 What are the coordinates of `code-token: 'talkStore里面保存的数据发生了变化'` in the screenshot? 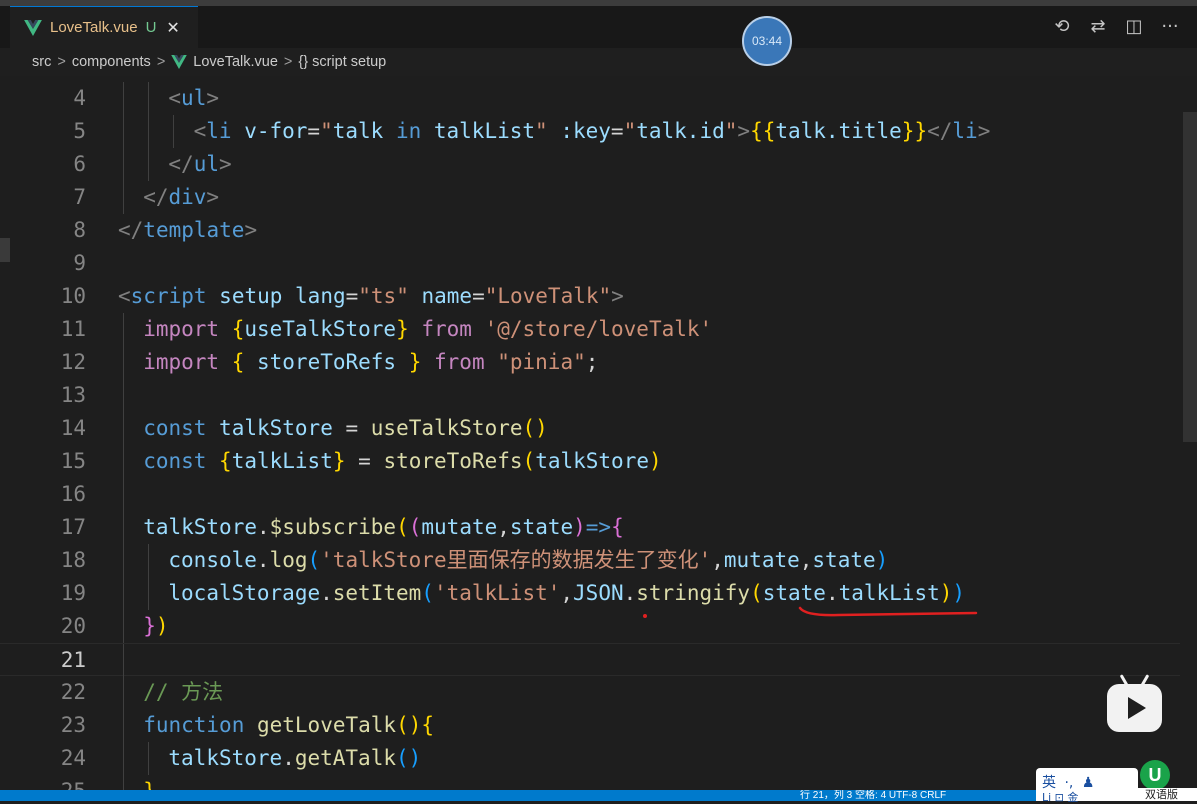 It's located at (516, 560).